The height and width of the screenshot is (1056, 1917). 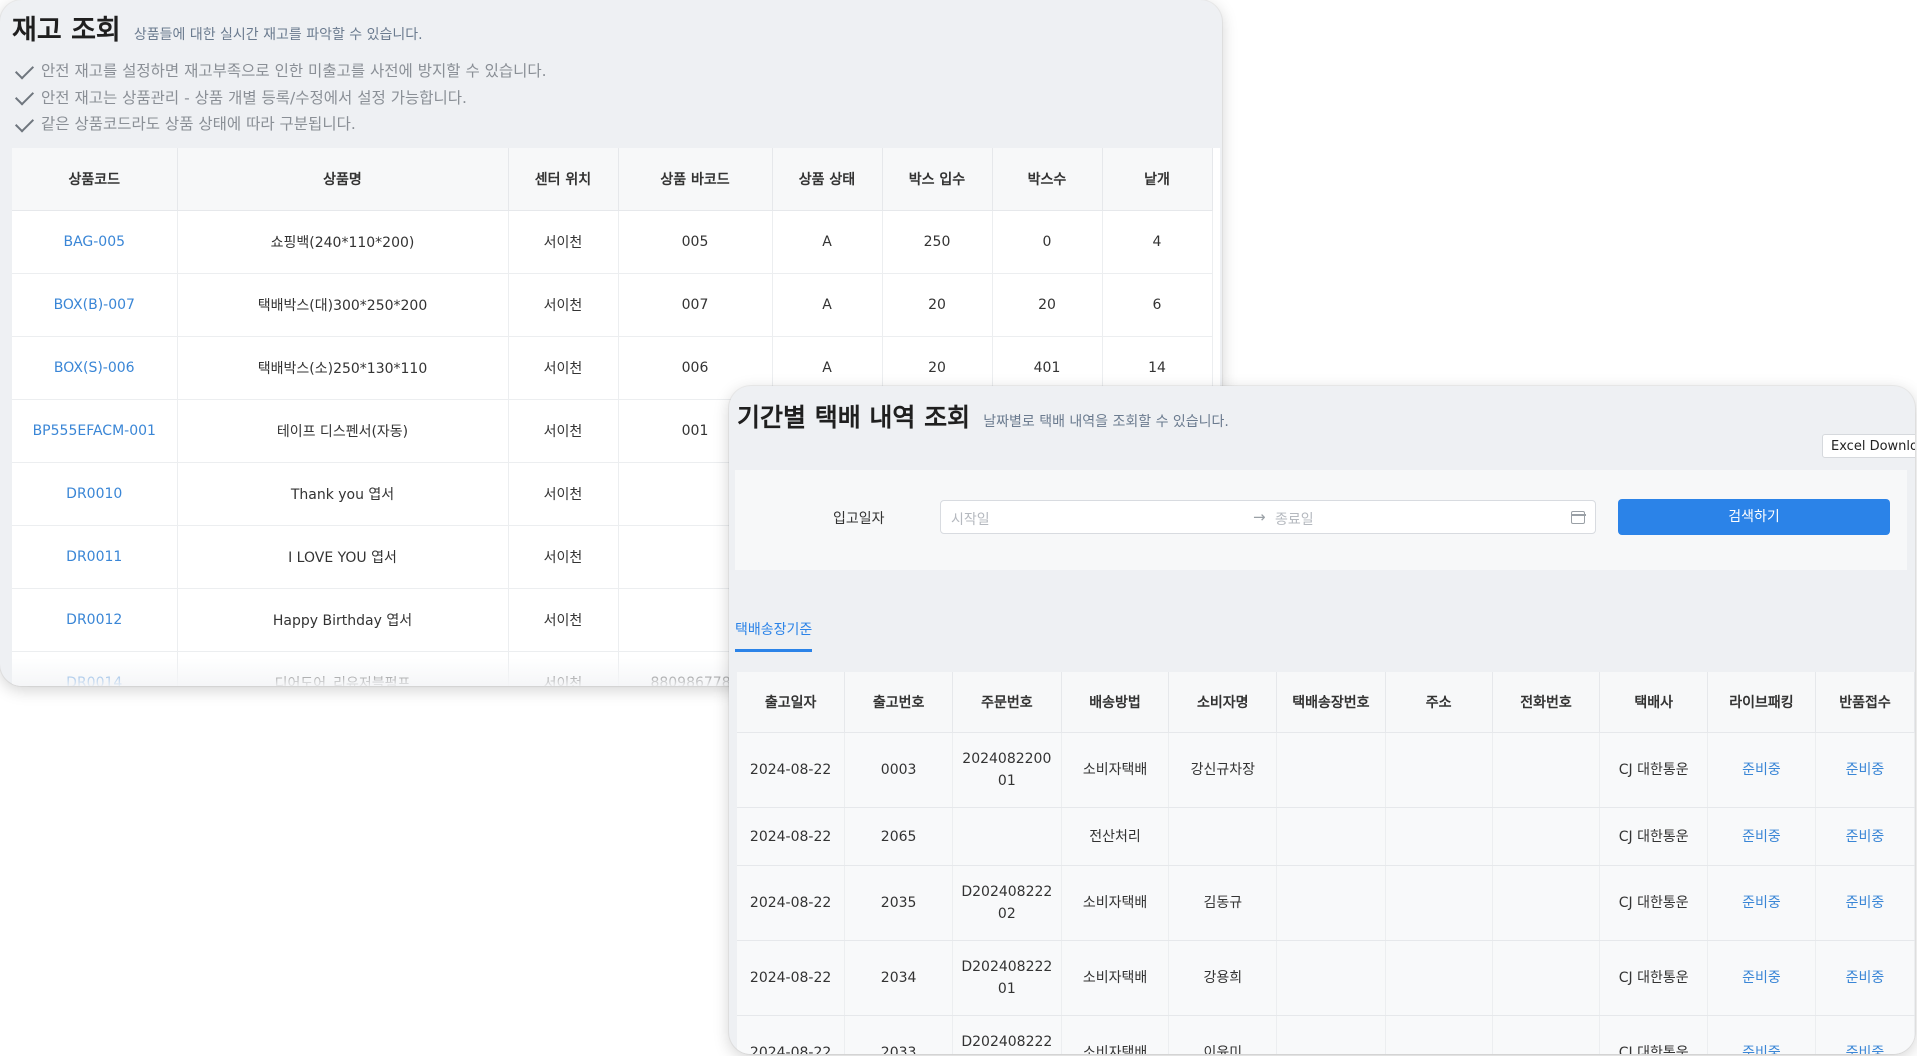 I want to click on column-header: 주문번호, so click(x=1007, y=702).